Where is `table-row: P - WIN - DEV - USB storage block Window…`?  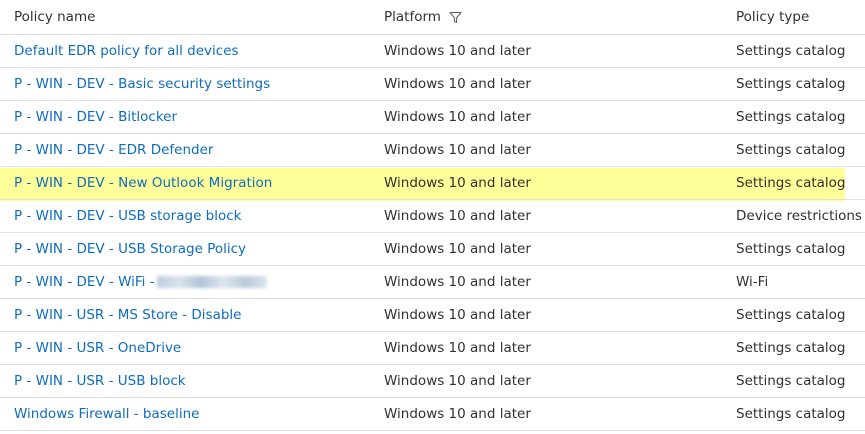
table-row: P - WIN - DEV - USB storage block Window… is located at coordinates (432, 216).